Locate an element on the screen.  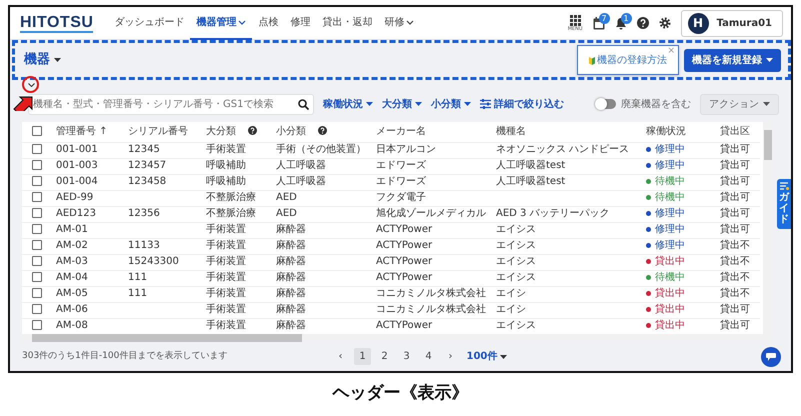
nav-tab: 貸出・返却 is located at coordinates (347, 23).